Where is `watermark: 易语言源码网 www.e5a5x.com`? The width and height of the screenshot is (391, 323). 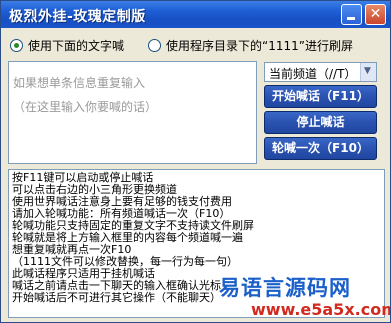
watermark: 易语言源码网 www.e5a5x.com is located at coordinates (305, 297).